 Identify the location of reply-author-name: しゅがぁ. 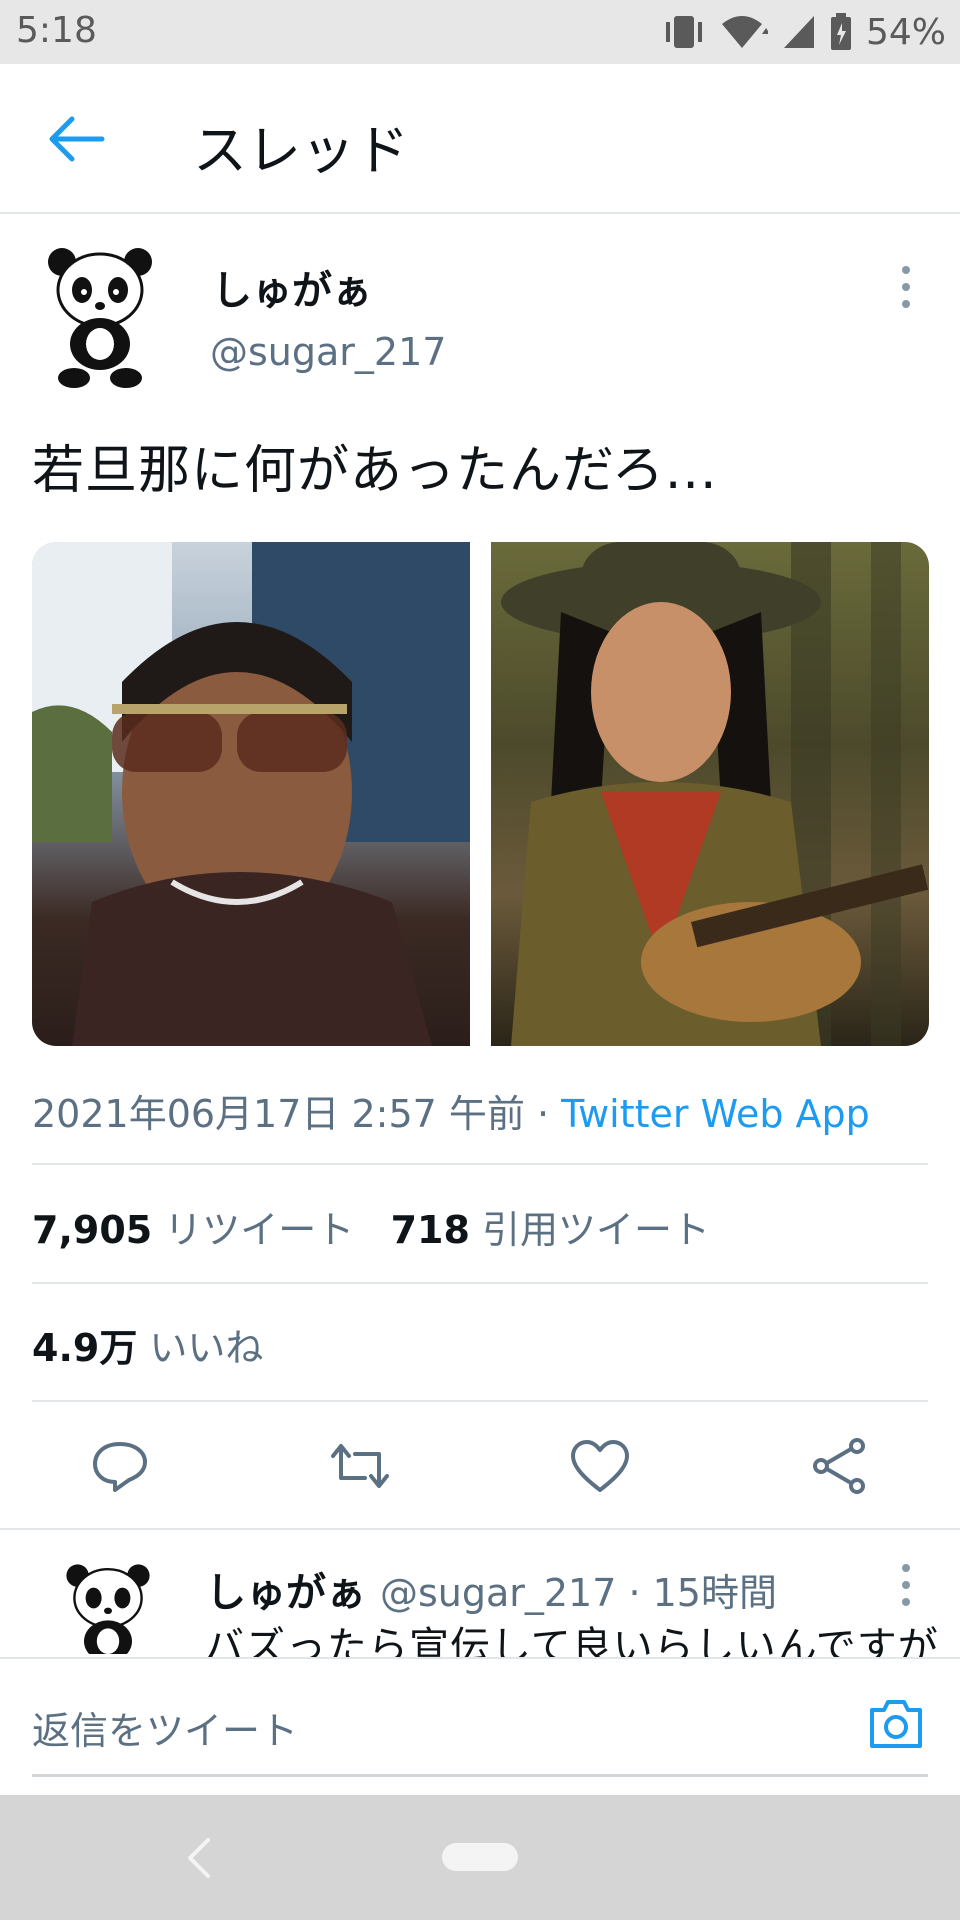
(286, 1593).